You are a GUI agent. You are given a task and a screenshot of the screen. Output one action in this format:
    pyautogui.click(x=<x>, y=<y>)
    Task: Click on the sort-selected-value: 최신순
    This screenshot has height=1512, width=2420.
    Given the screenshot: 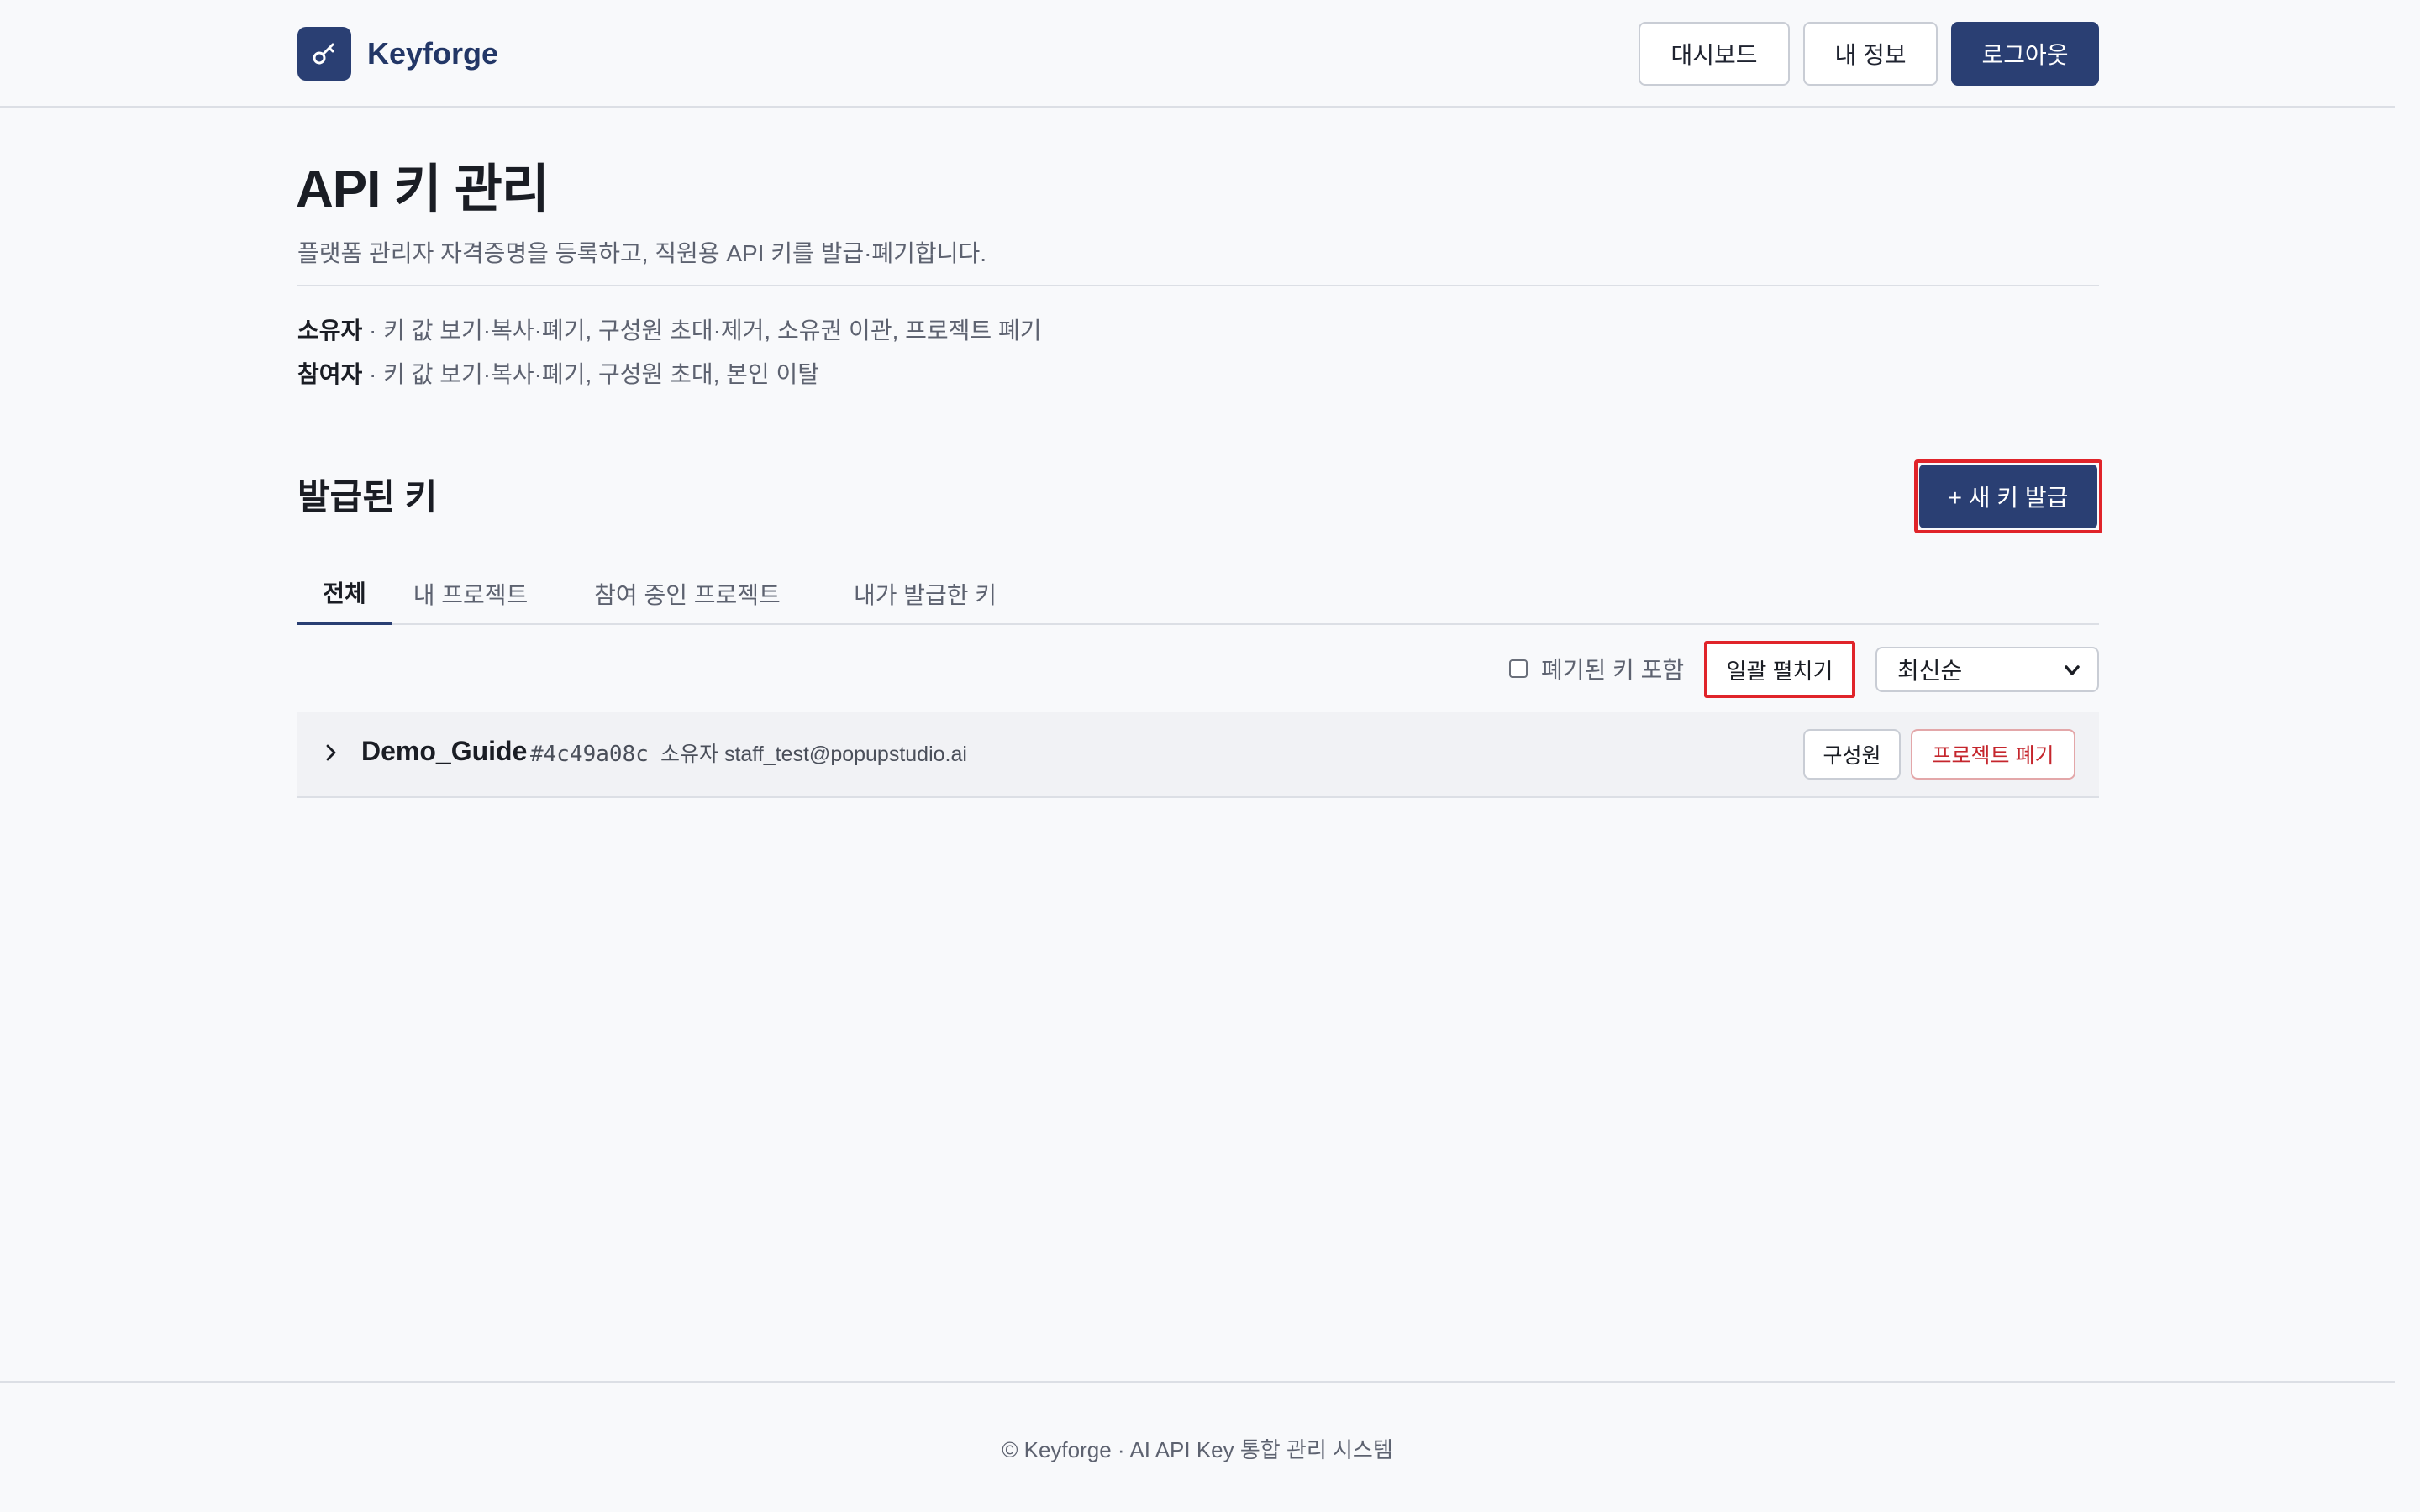 What is the action you would take?
    pyautogui.click(x=1930, y=671)
    